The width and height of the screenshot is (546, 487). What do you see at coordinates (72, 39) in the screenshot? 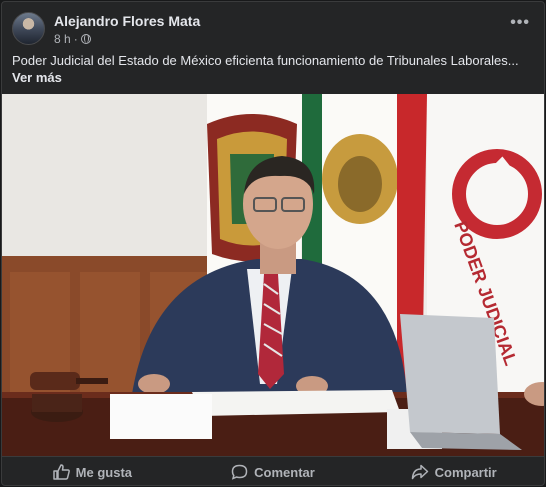
I see `post-meta: 8 h ·` at bounding box center [72, 39].